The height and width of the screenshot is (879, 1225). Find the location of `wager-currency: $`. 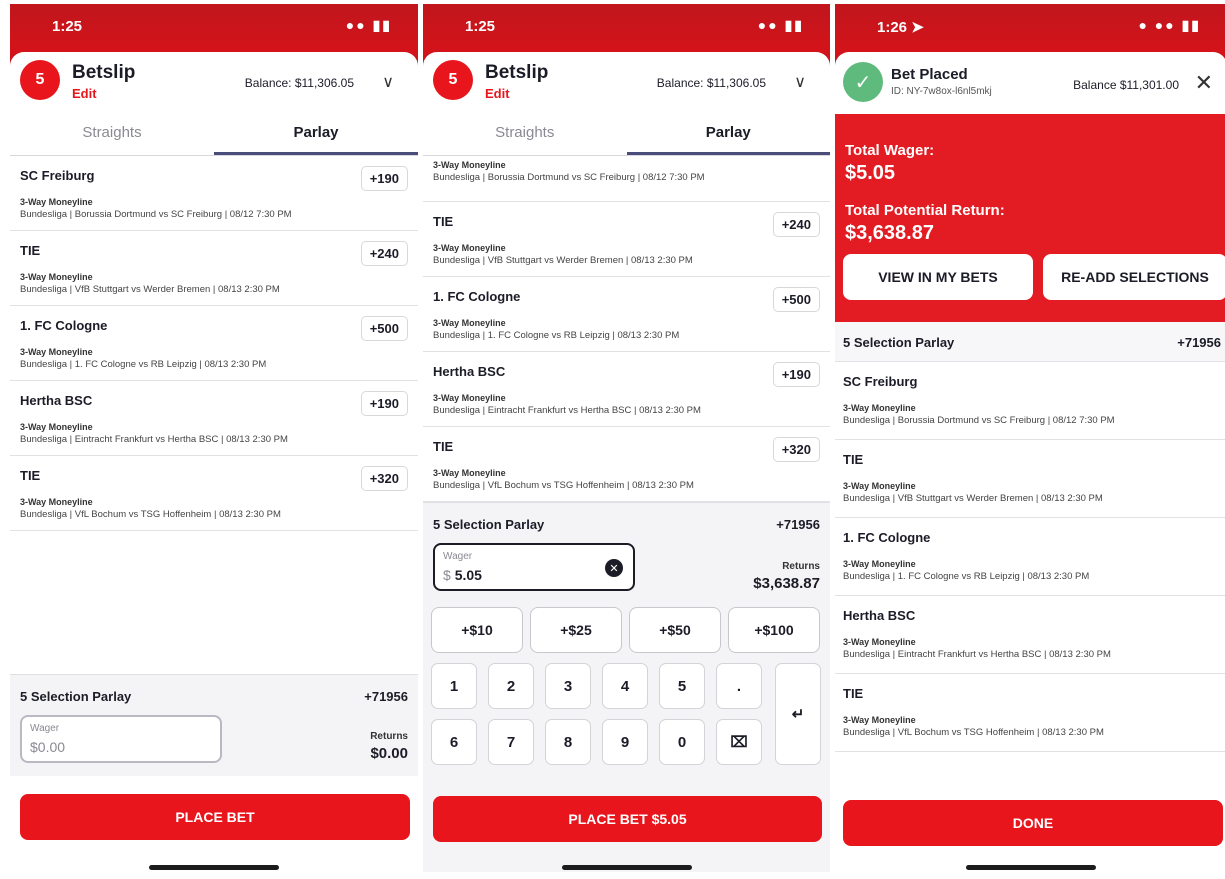

wager-currency: $ is located at coordinates (447, 575).